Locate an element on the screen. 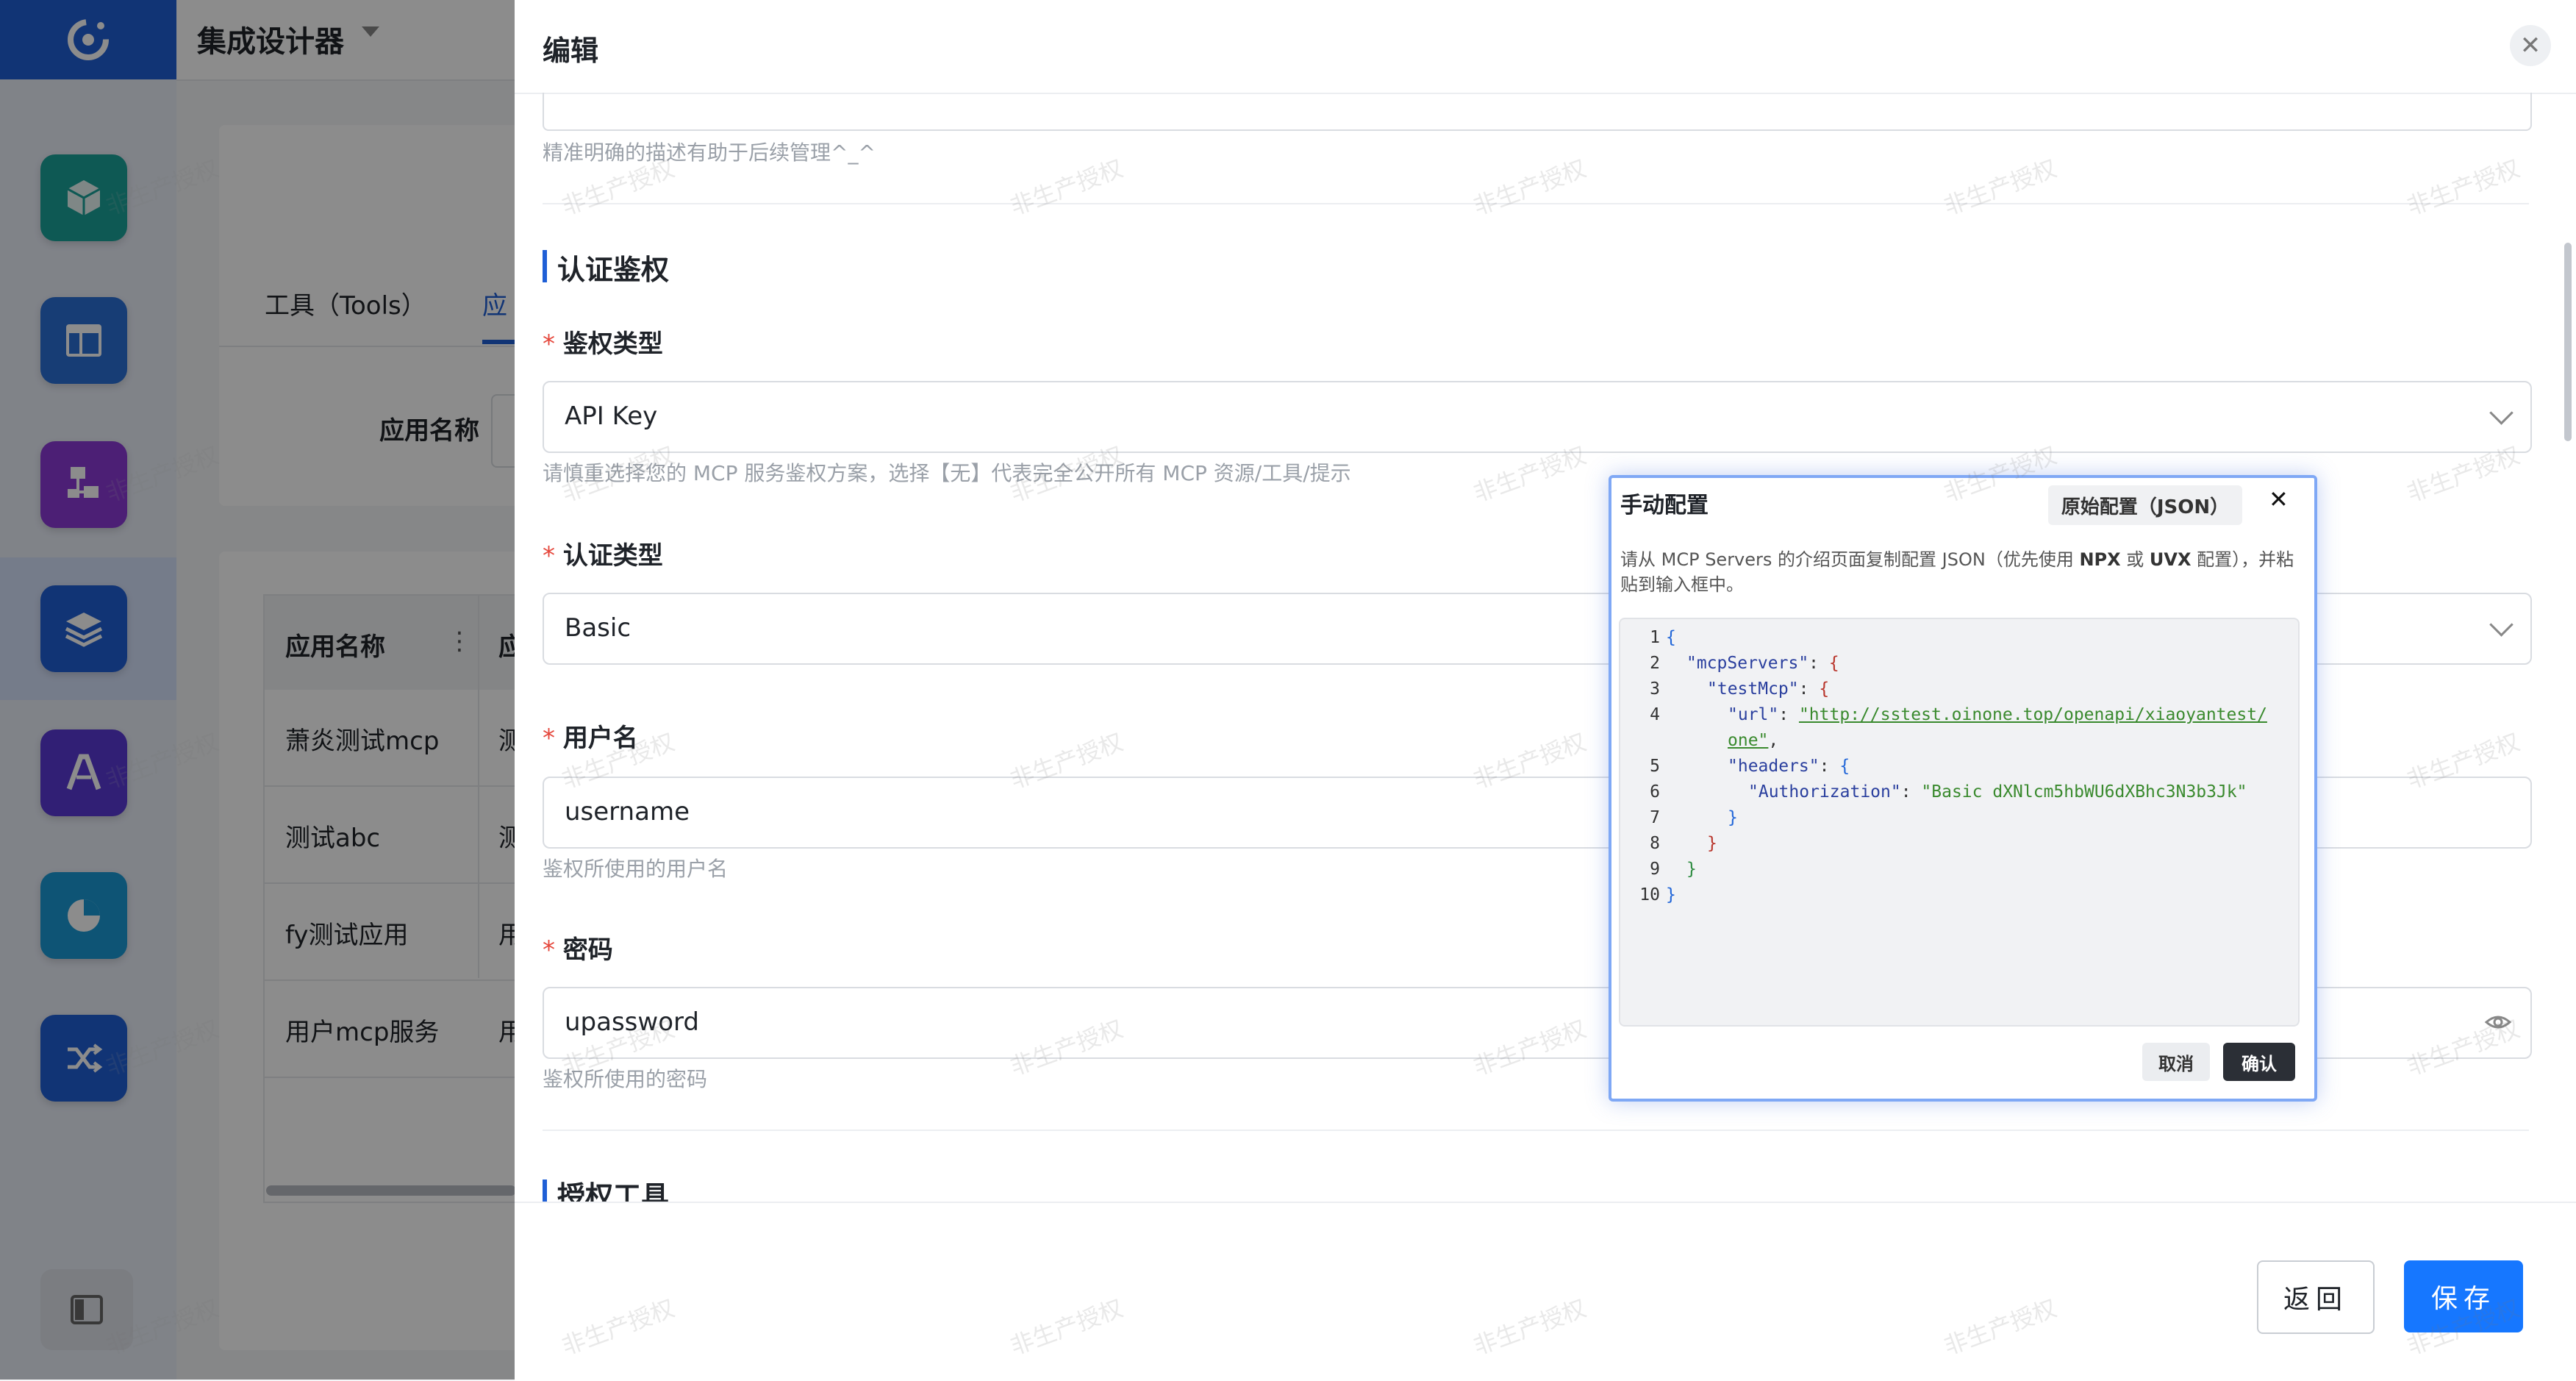 This screenshot has height=1381, width=2576. desc-uvx: UVX is located at coordinates (2170, 559).